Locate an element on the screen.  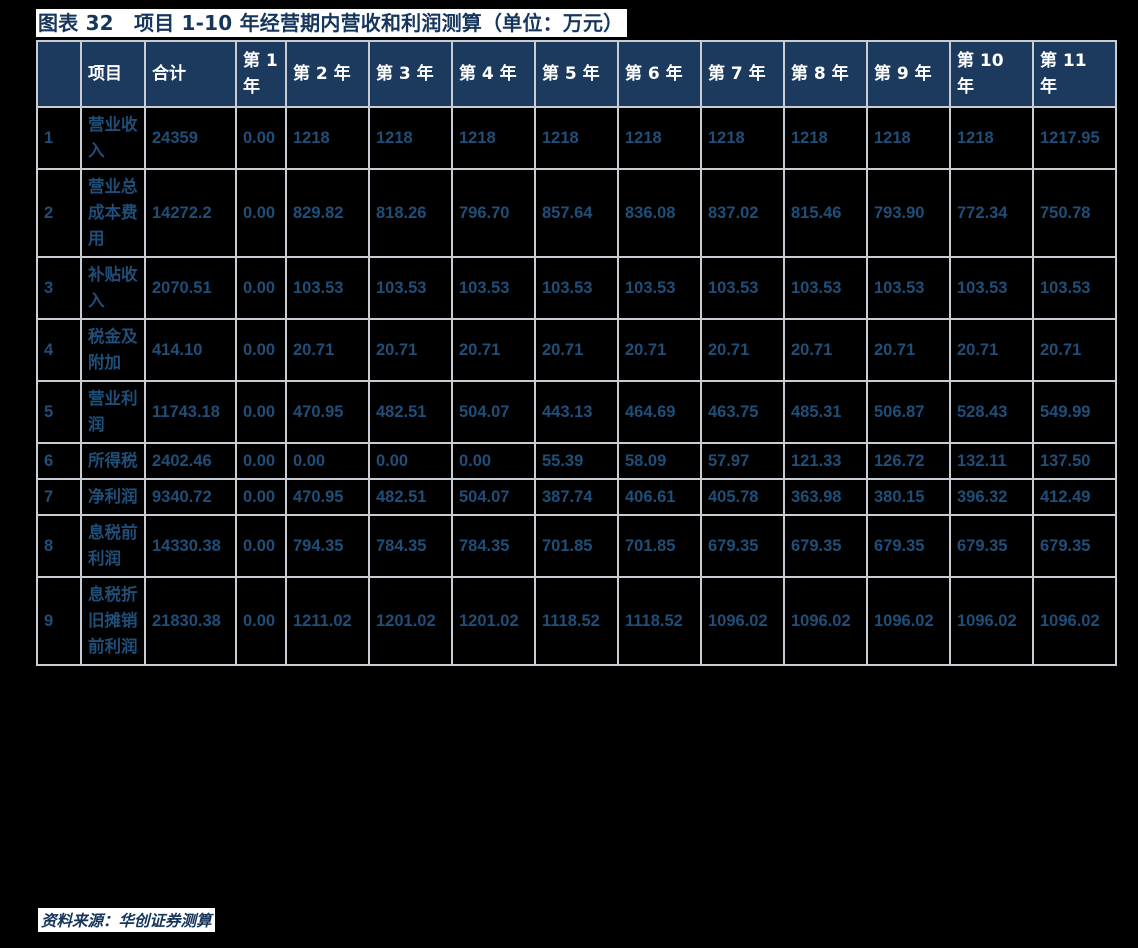
row-year-6-cell: 836.08 is located at coordinates (659, 213).